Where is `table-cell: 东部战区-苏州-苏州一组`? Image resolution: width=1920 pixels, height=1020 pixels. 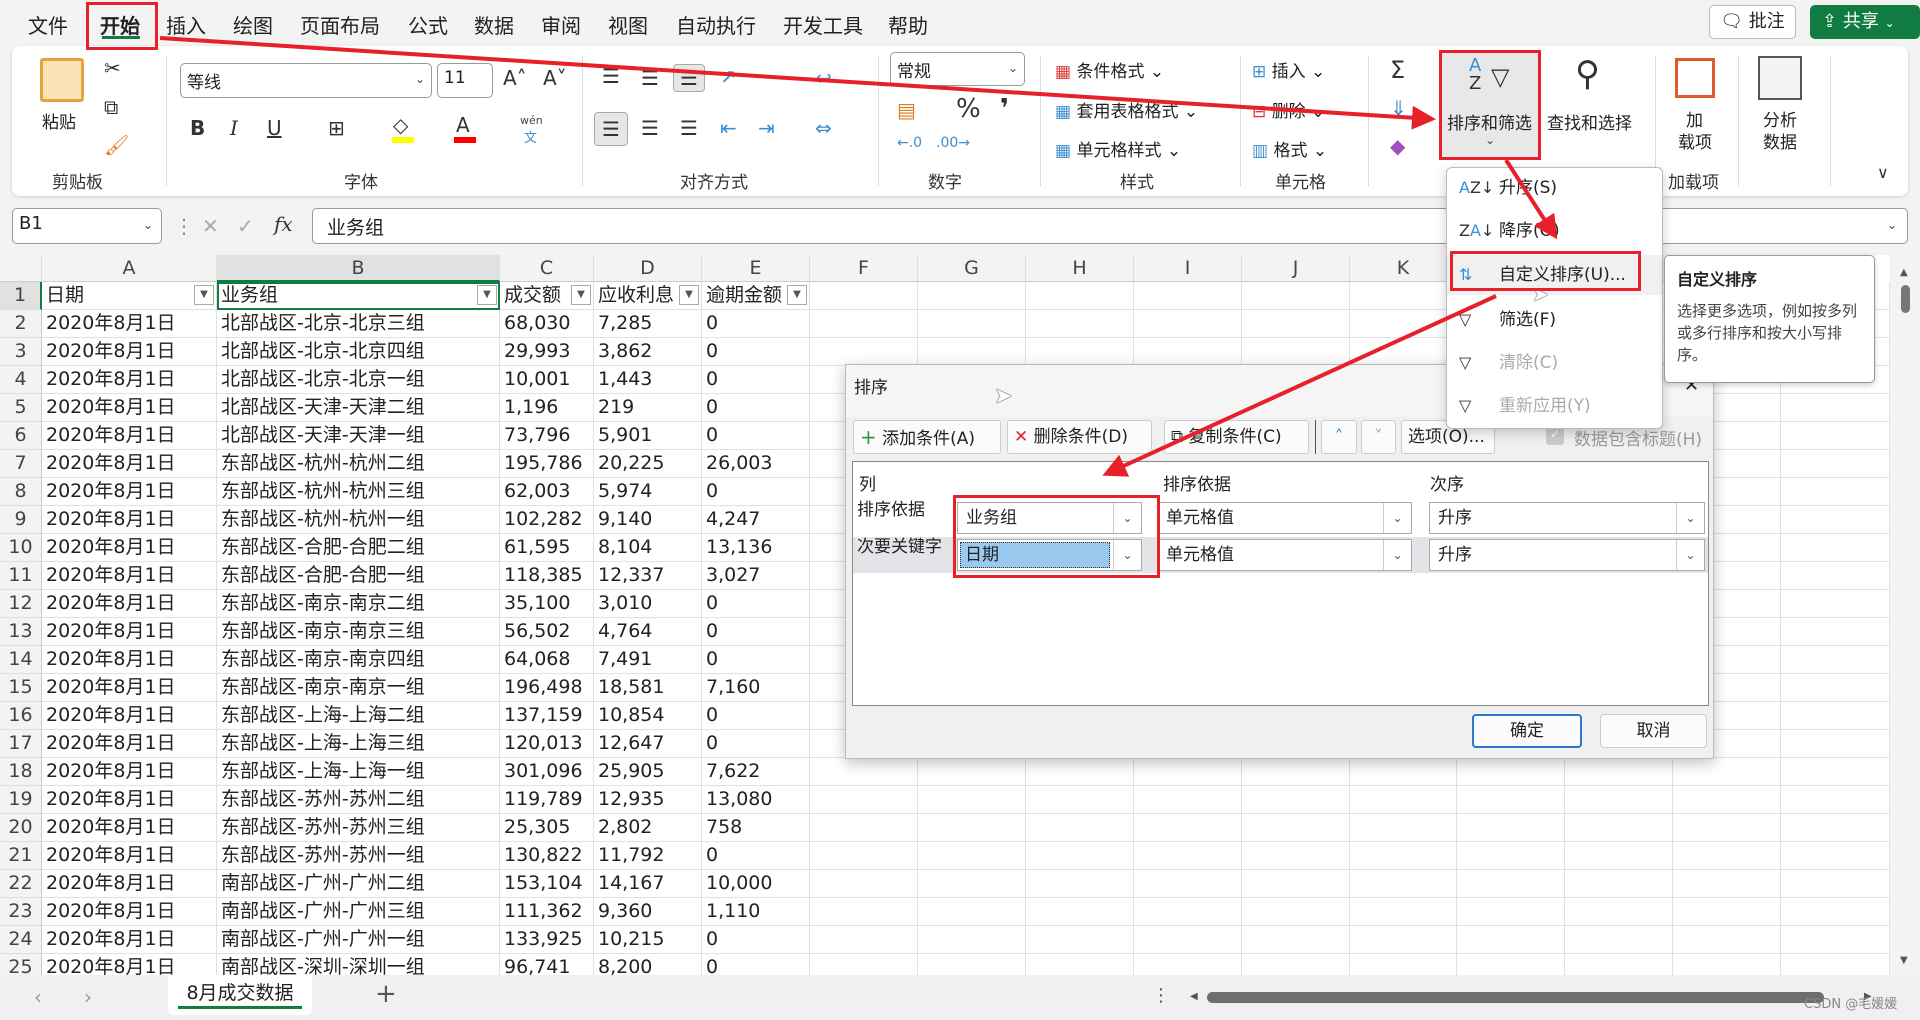
table-cell: 东部战区-苏州-苏州一组 is located at coordinates (358, 856).